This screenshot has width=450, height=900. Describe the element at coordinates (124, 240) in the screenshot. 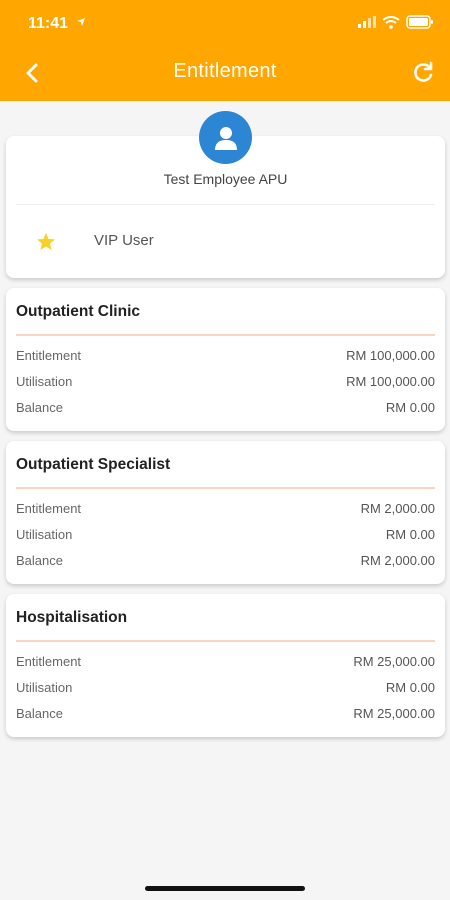

I see `vip-badge-label: VIP User` at that location.